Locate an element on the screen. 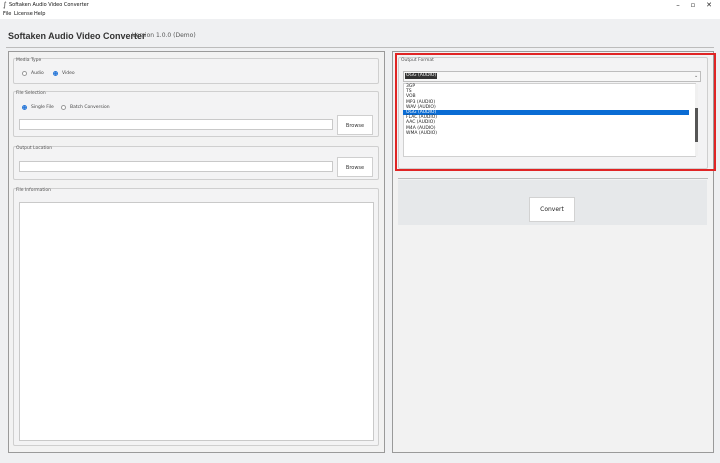 The width and height of the screenshot is (720, 463). file-selection-group is located at coordinates (196, 114).